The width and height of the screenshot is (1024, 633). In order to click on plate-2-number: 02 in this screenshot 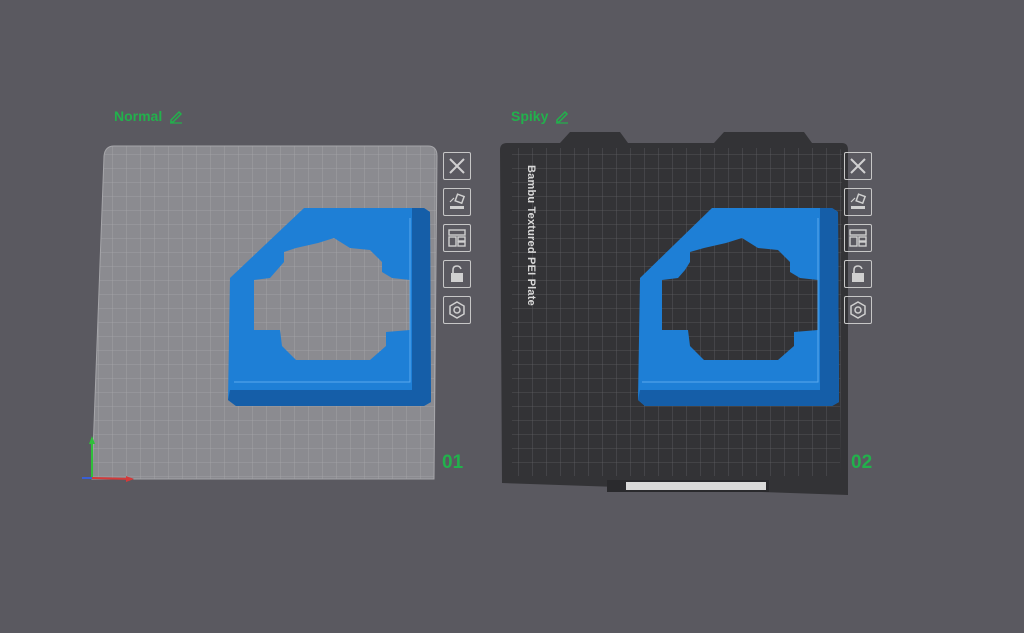, I will do `click(862, 462)`.